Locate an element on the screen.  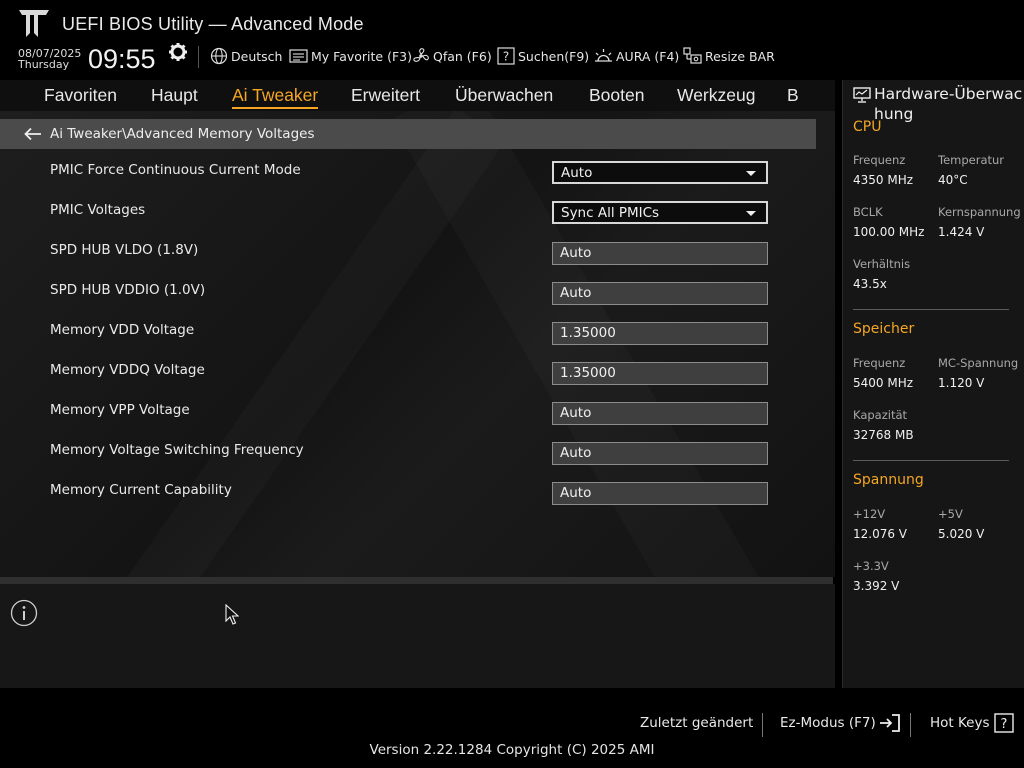
memory-heading: Speicher is located at coordinates (884, 329).